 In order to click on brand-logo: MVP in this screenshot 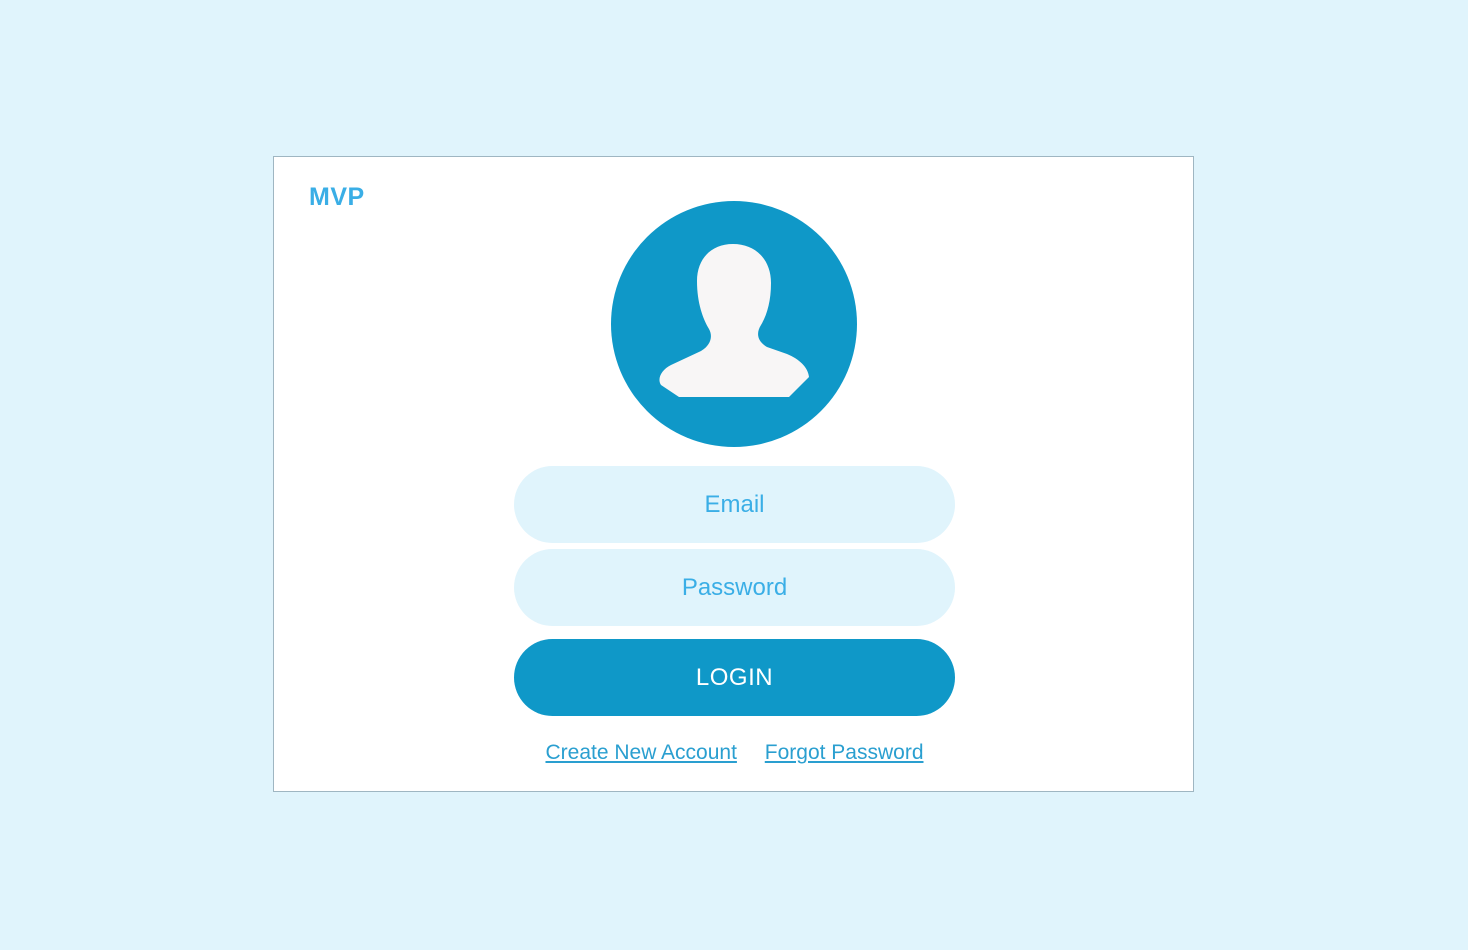, I will do `click(337, 197)`.